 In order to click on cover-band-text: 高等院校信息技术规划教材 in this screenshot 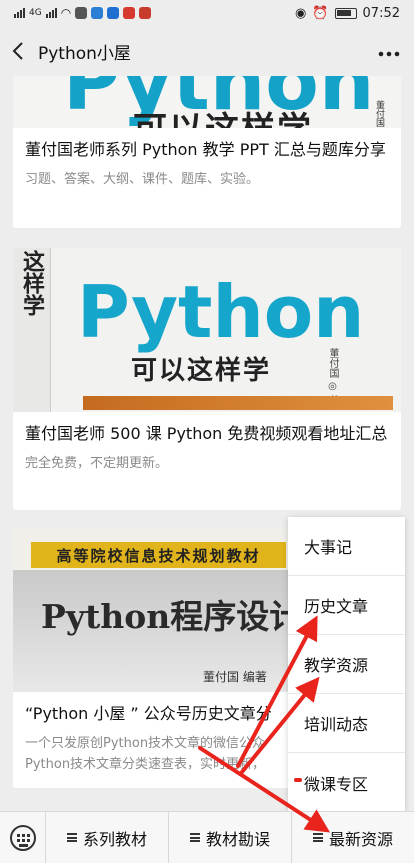, I will do `click(158, 555)`.